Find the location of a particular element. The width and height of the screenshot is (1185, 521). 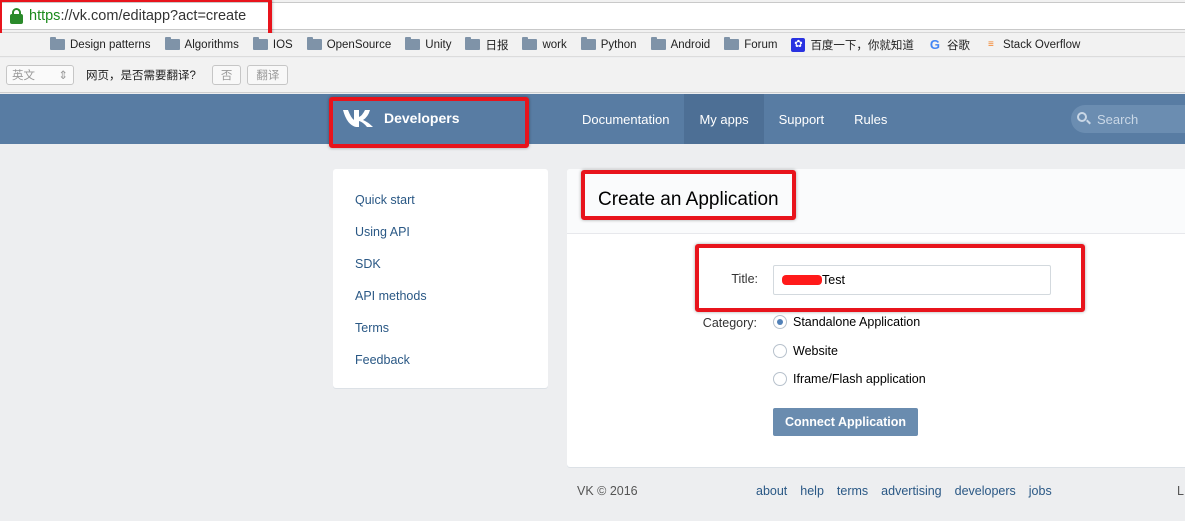

vk-developers-logo: Developers is located at coordinates (400, 118).